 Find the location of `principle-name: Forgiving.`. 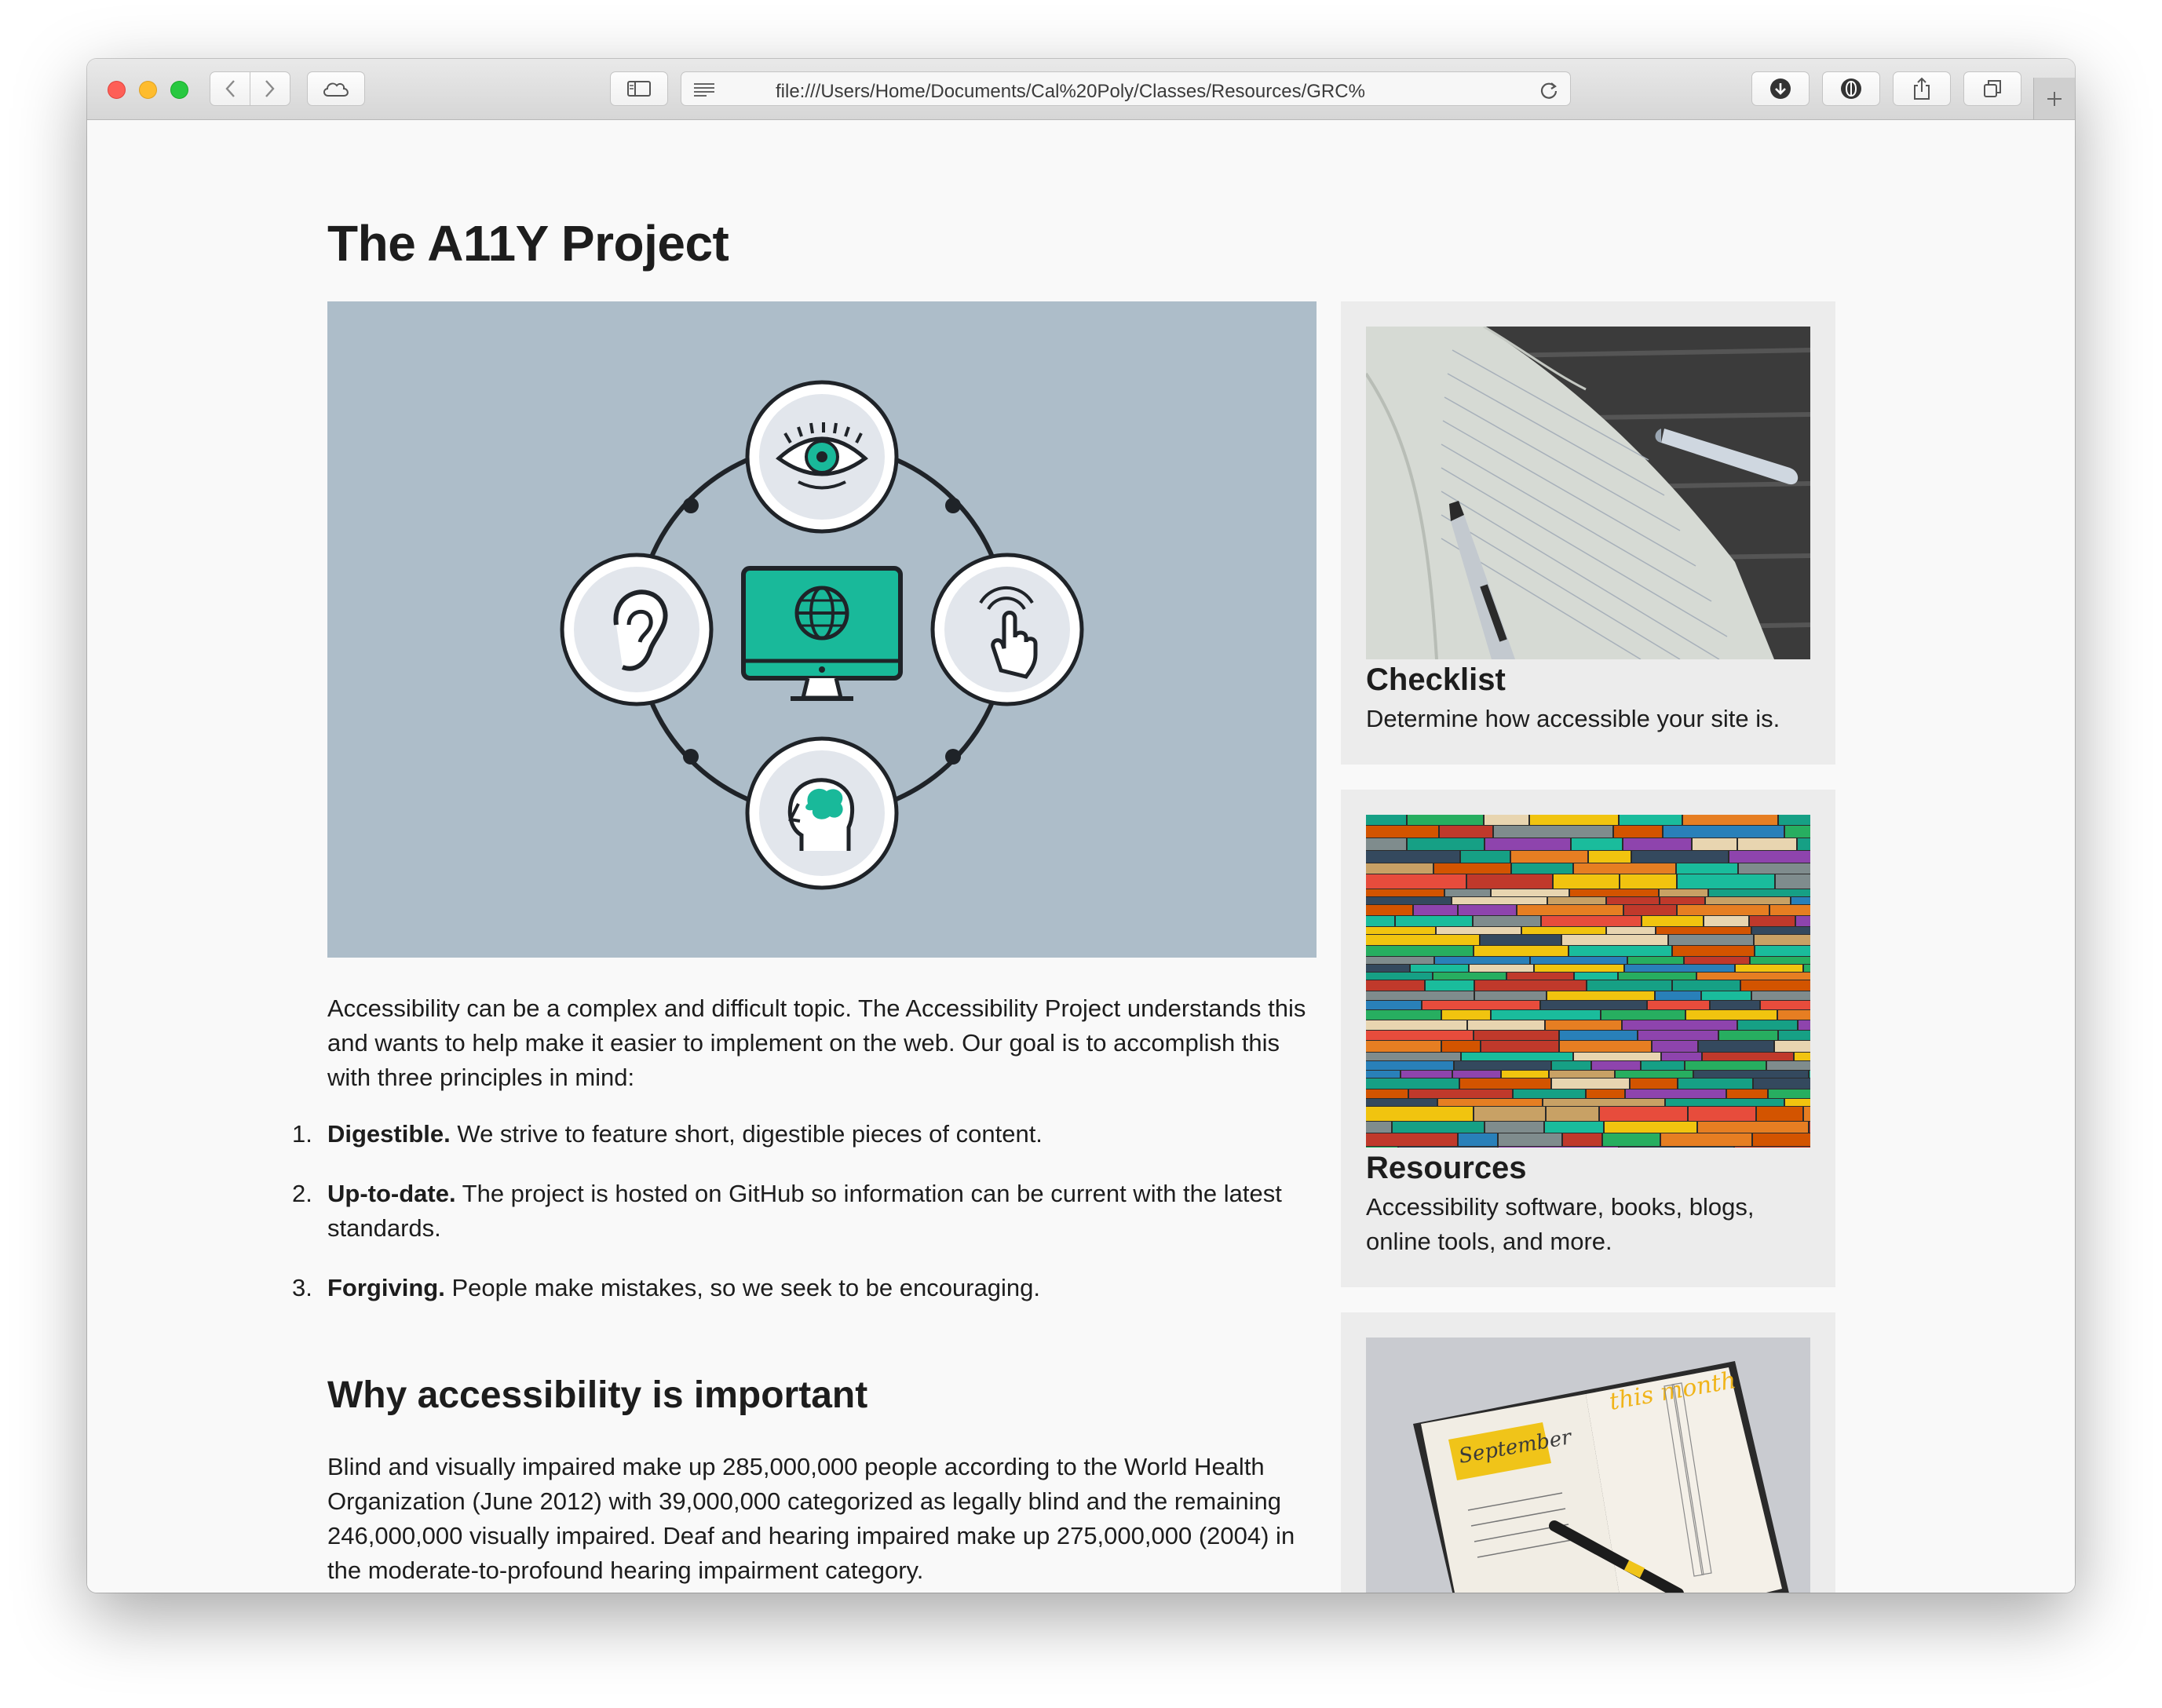

principle-name: Forgiving. is located at coordinates (386, 1287).